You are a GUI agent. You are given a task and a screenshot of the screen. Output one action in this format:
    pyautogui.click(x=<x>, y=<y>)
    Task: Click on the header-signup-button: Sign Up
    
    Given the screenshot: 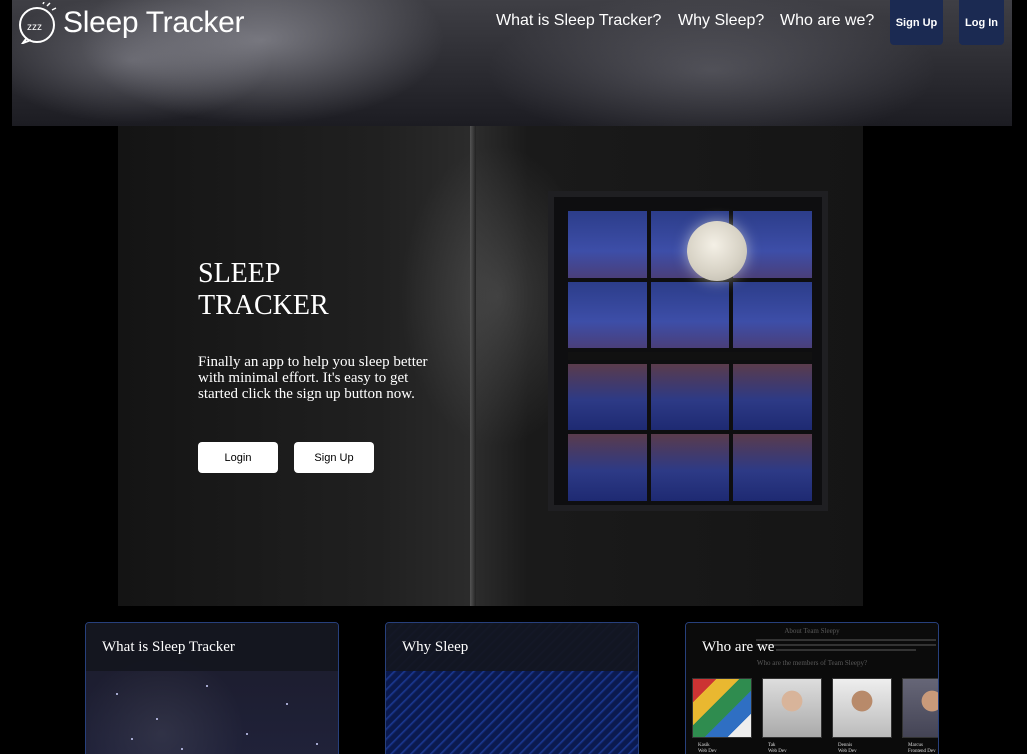 What is the action you would take?
    pyautogui.click(x=916, y=22)
    